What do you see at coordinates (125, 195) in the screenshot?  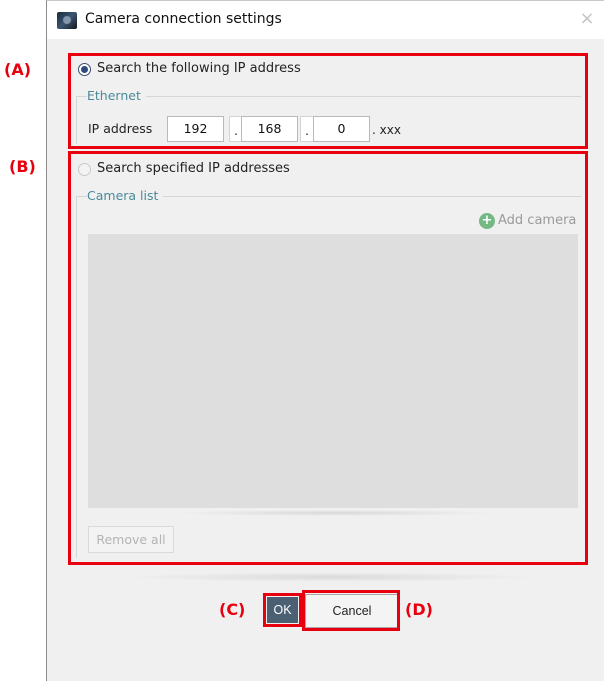 I see `camera-list-group-title: Camera list` at bounding box center [125, 195].